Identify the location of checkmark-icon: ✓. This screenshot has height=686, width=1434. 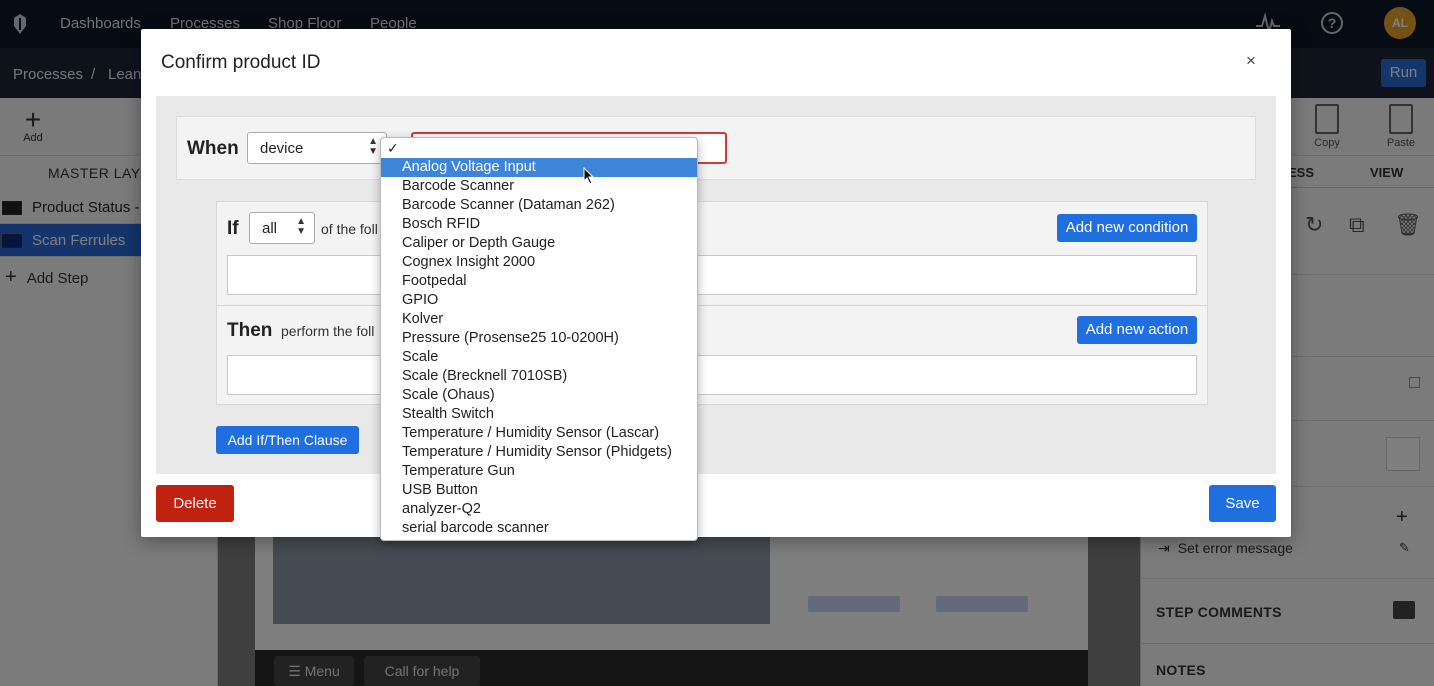
(393, 148).